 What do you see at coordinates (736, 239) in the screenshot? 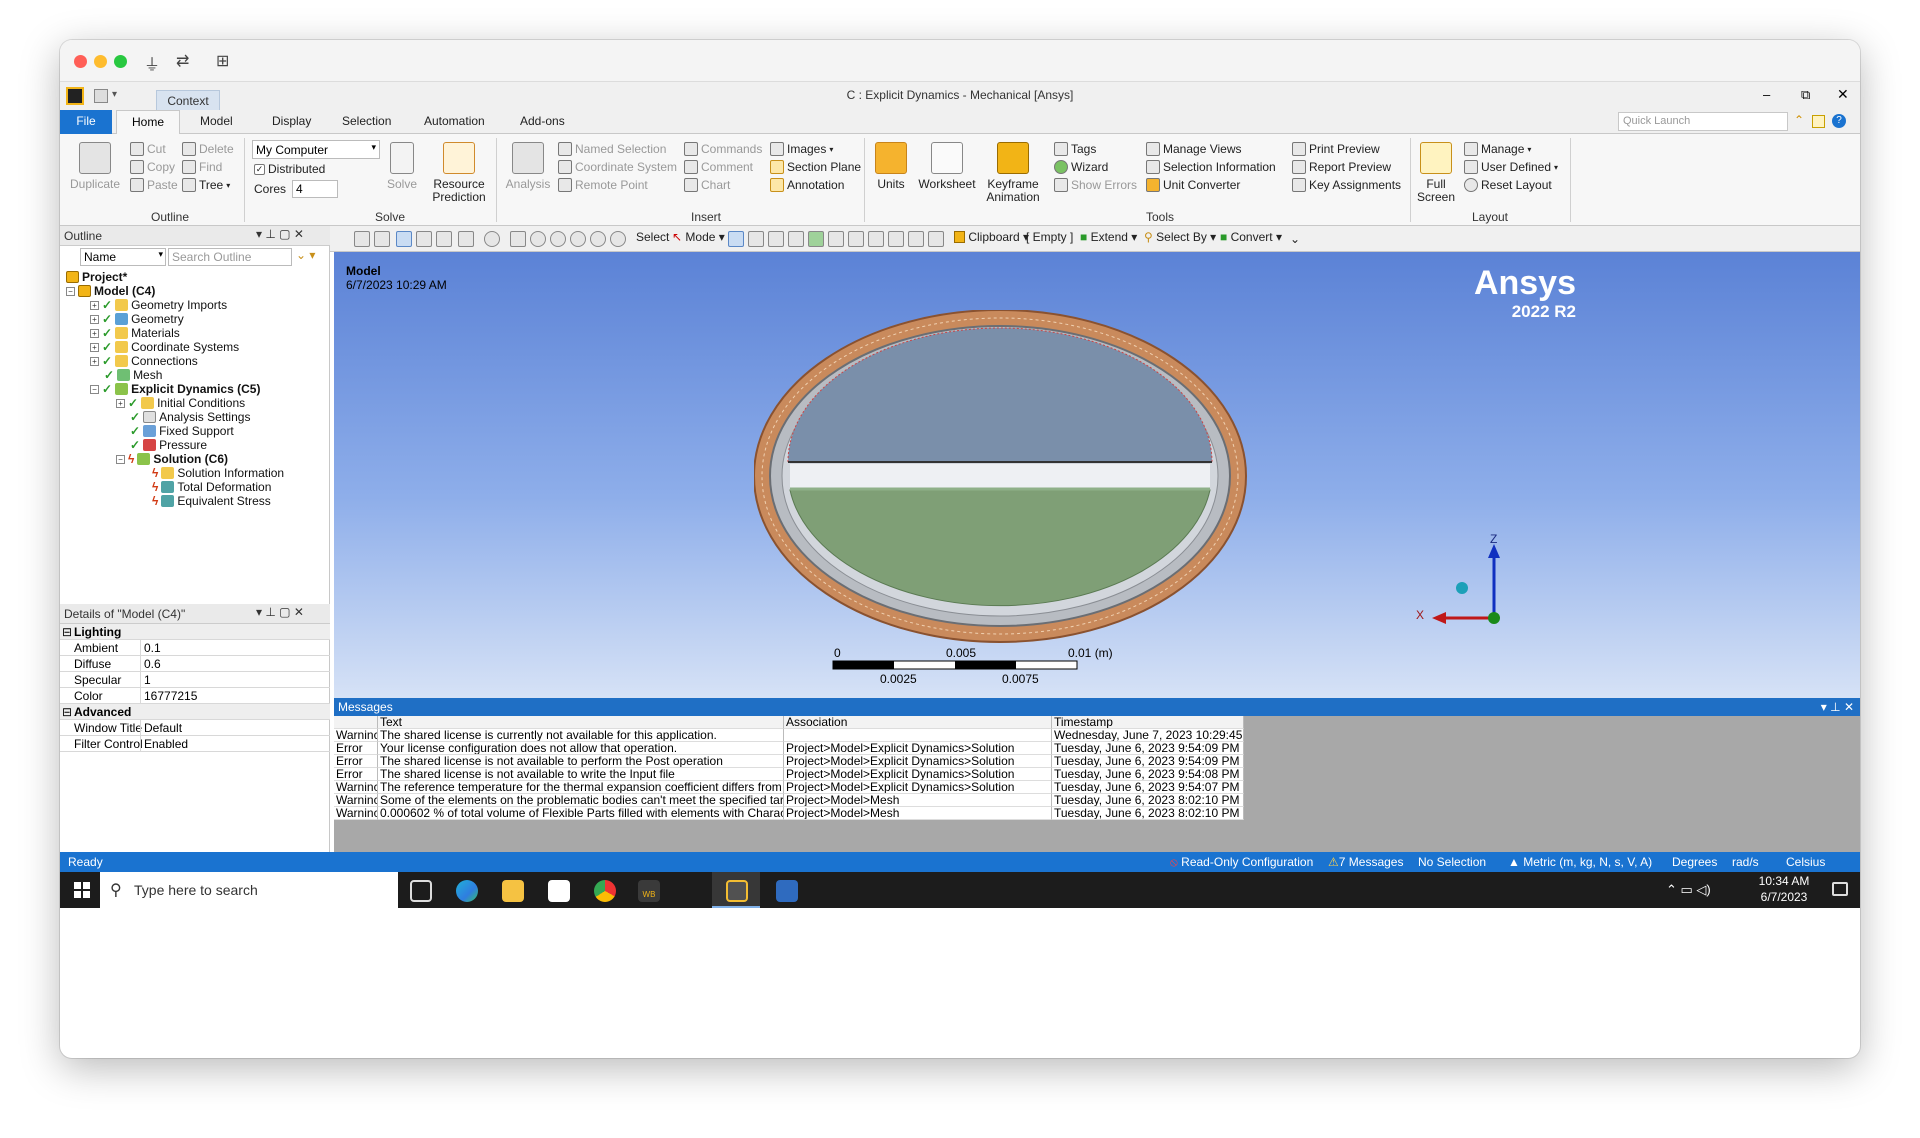
I see `select-vertex-icon` at bounding box center [736, 239].